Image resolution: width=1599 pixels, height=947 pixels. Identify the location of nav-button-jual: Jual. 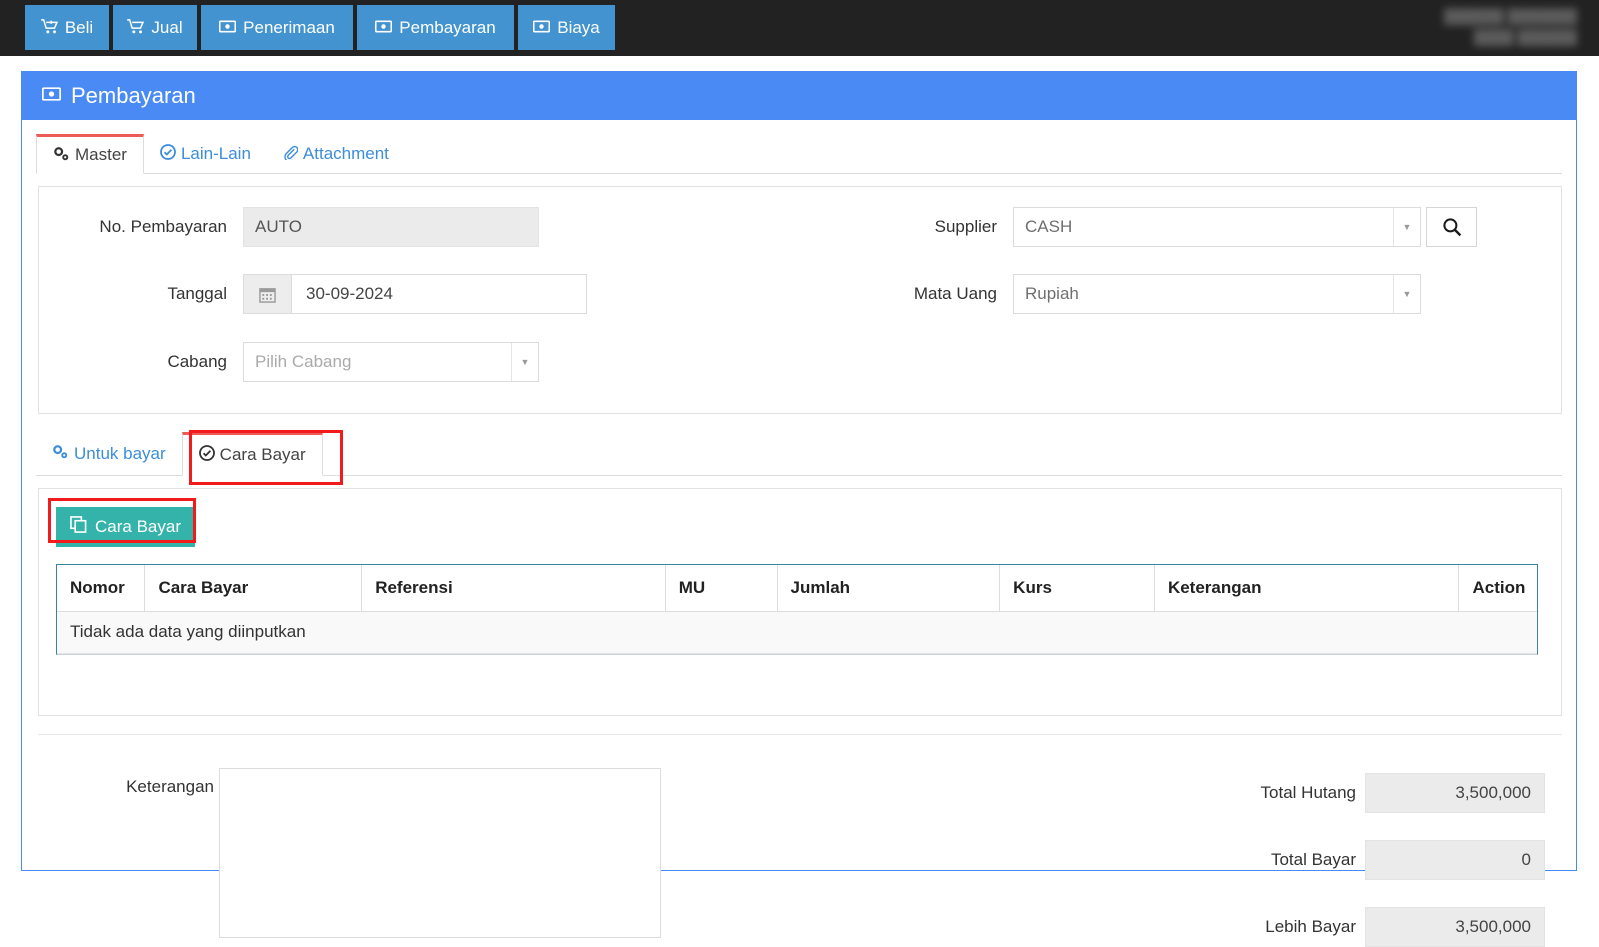
(155, 27).